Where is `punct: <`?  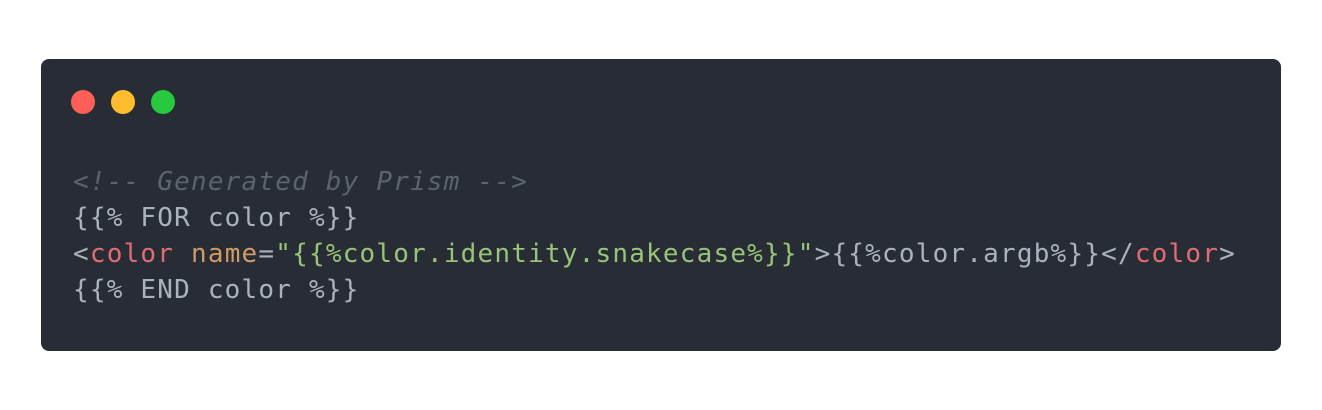
punct: < is located at coordinates (81, 254).